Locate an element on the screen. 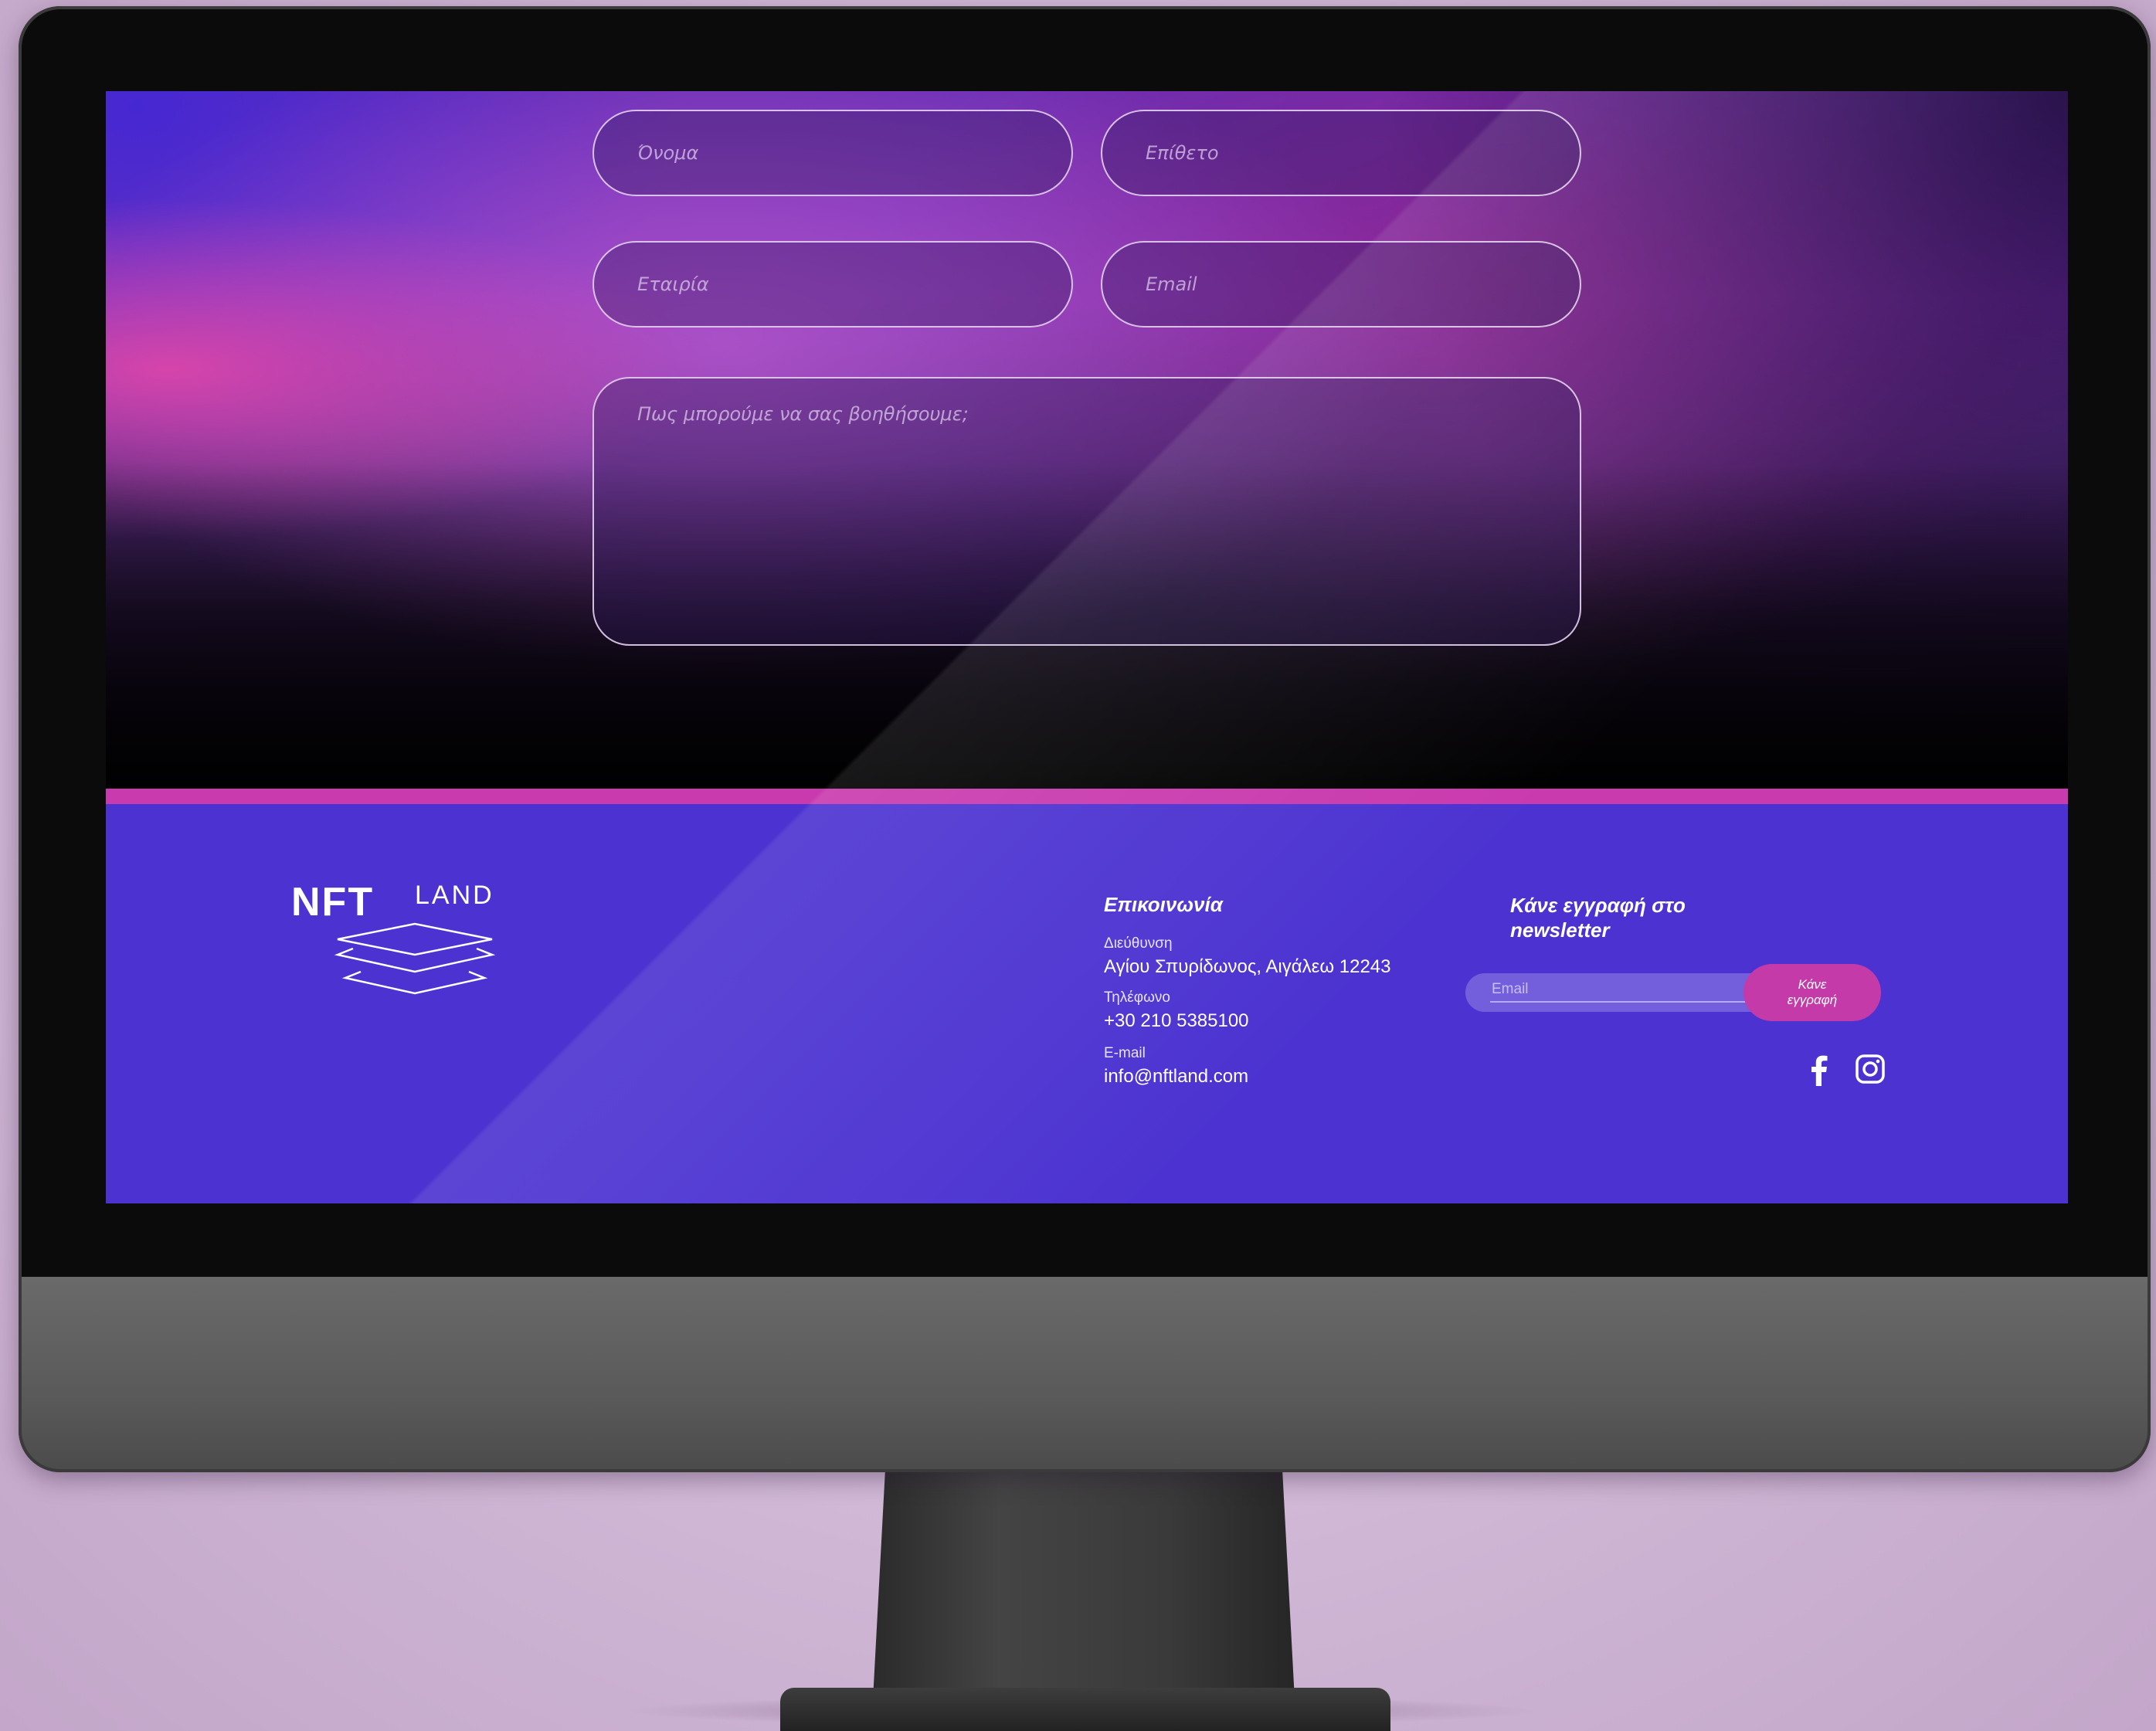 This screenshot has width=2156, height=1731. monitor-chin is located at coordinates (1085, 1374).